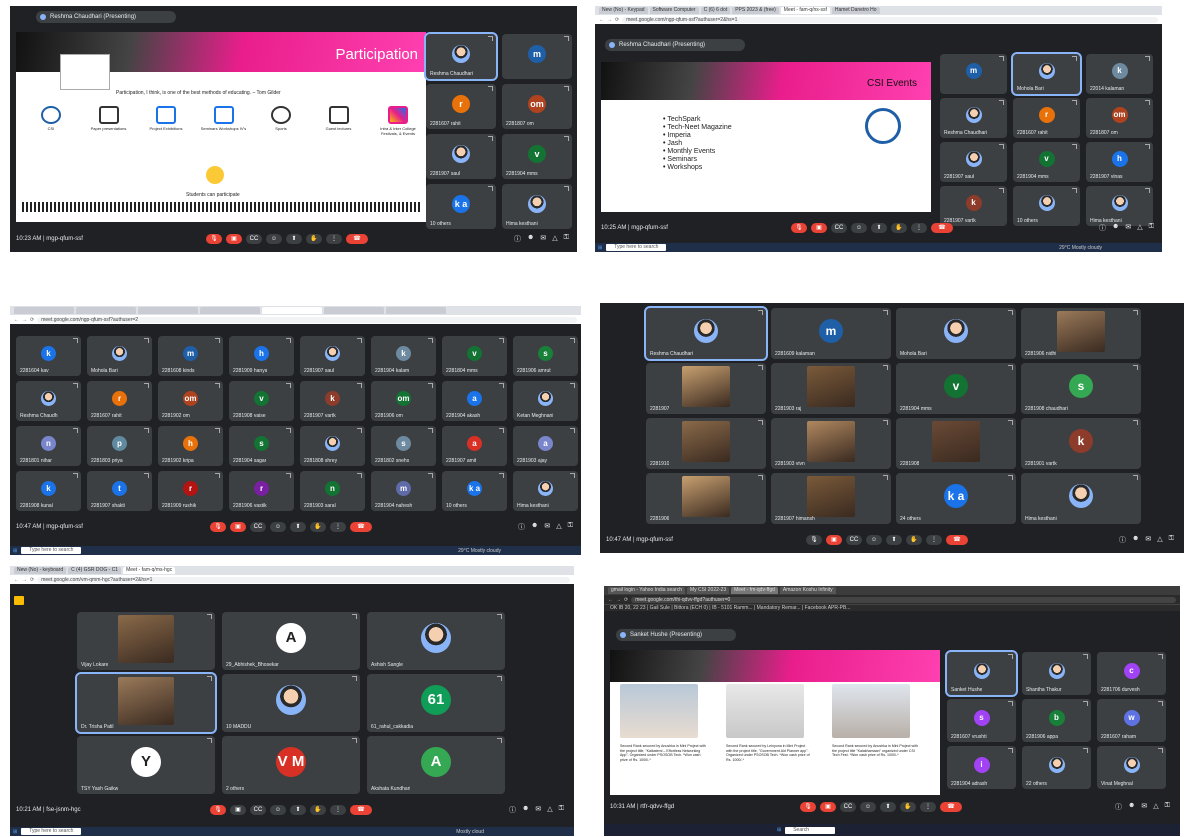  Describe the element at coordinates (436, 765) in the screenshot. I see `participant-tile: A Akshata Kundhari` at that location.